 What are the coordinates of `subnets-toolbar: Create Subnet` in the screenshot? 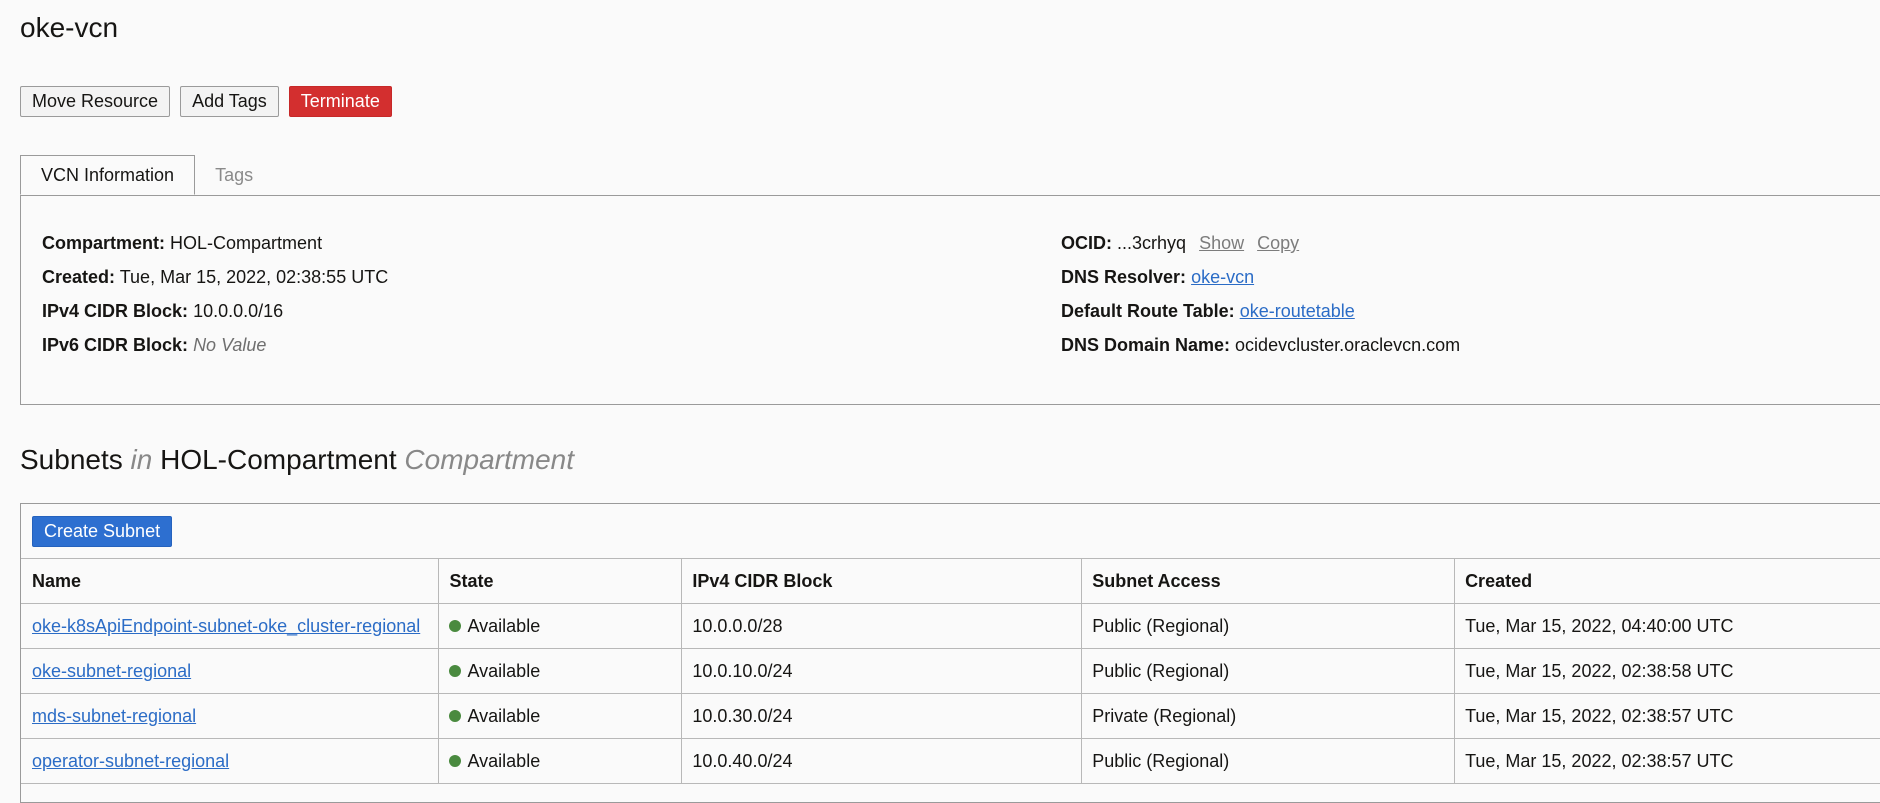 It's located at (102, 531).